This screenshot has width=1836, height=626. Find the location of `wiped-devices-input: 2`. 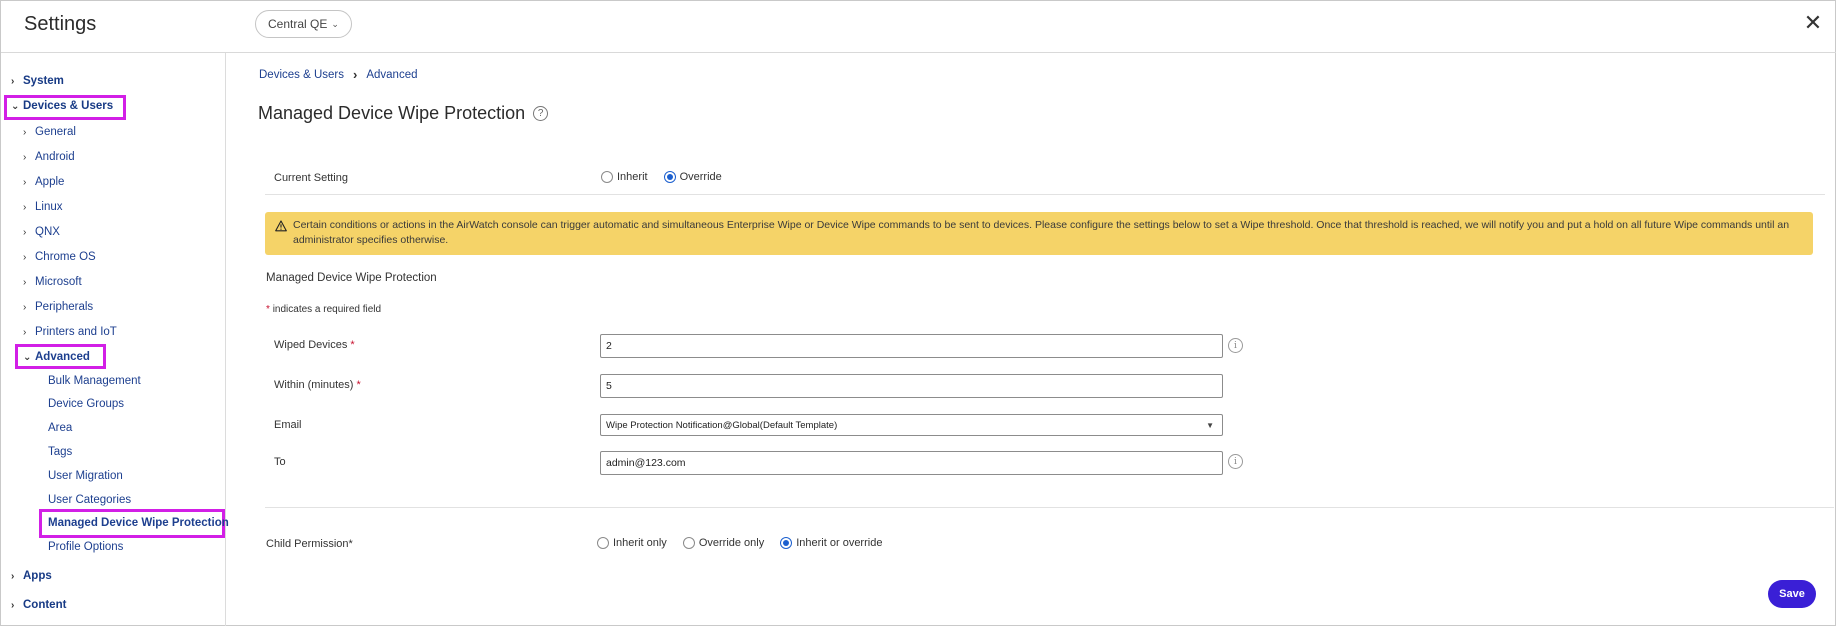

wiped-devices-input: 2 is located at coordinates (911, 346).